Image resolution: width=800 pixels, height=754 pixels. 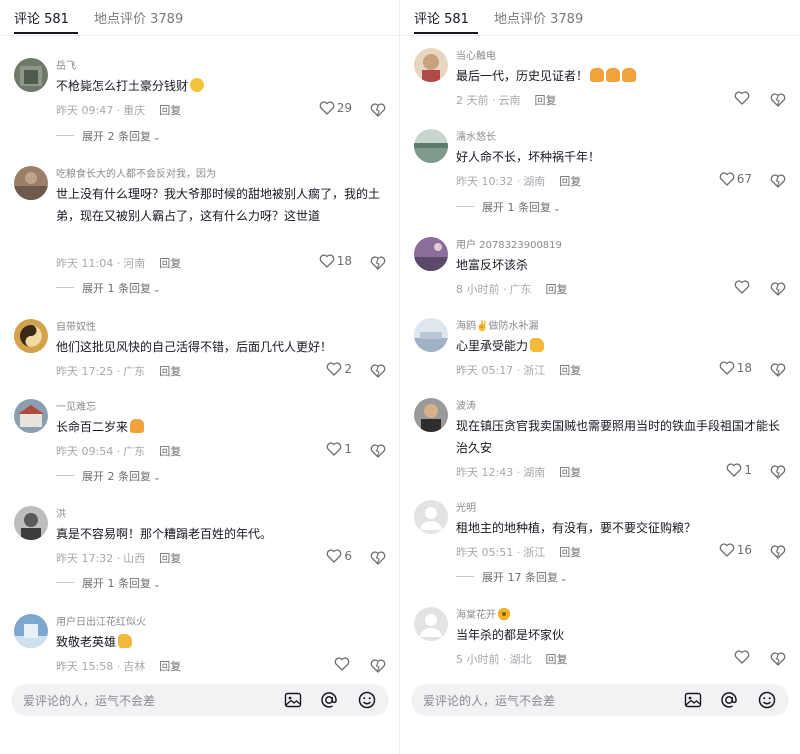 I want to click on username: 用户日出江花红似火, so click(x=101, y=620).